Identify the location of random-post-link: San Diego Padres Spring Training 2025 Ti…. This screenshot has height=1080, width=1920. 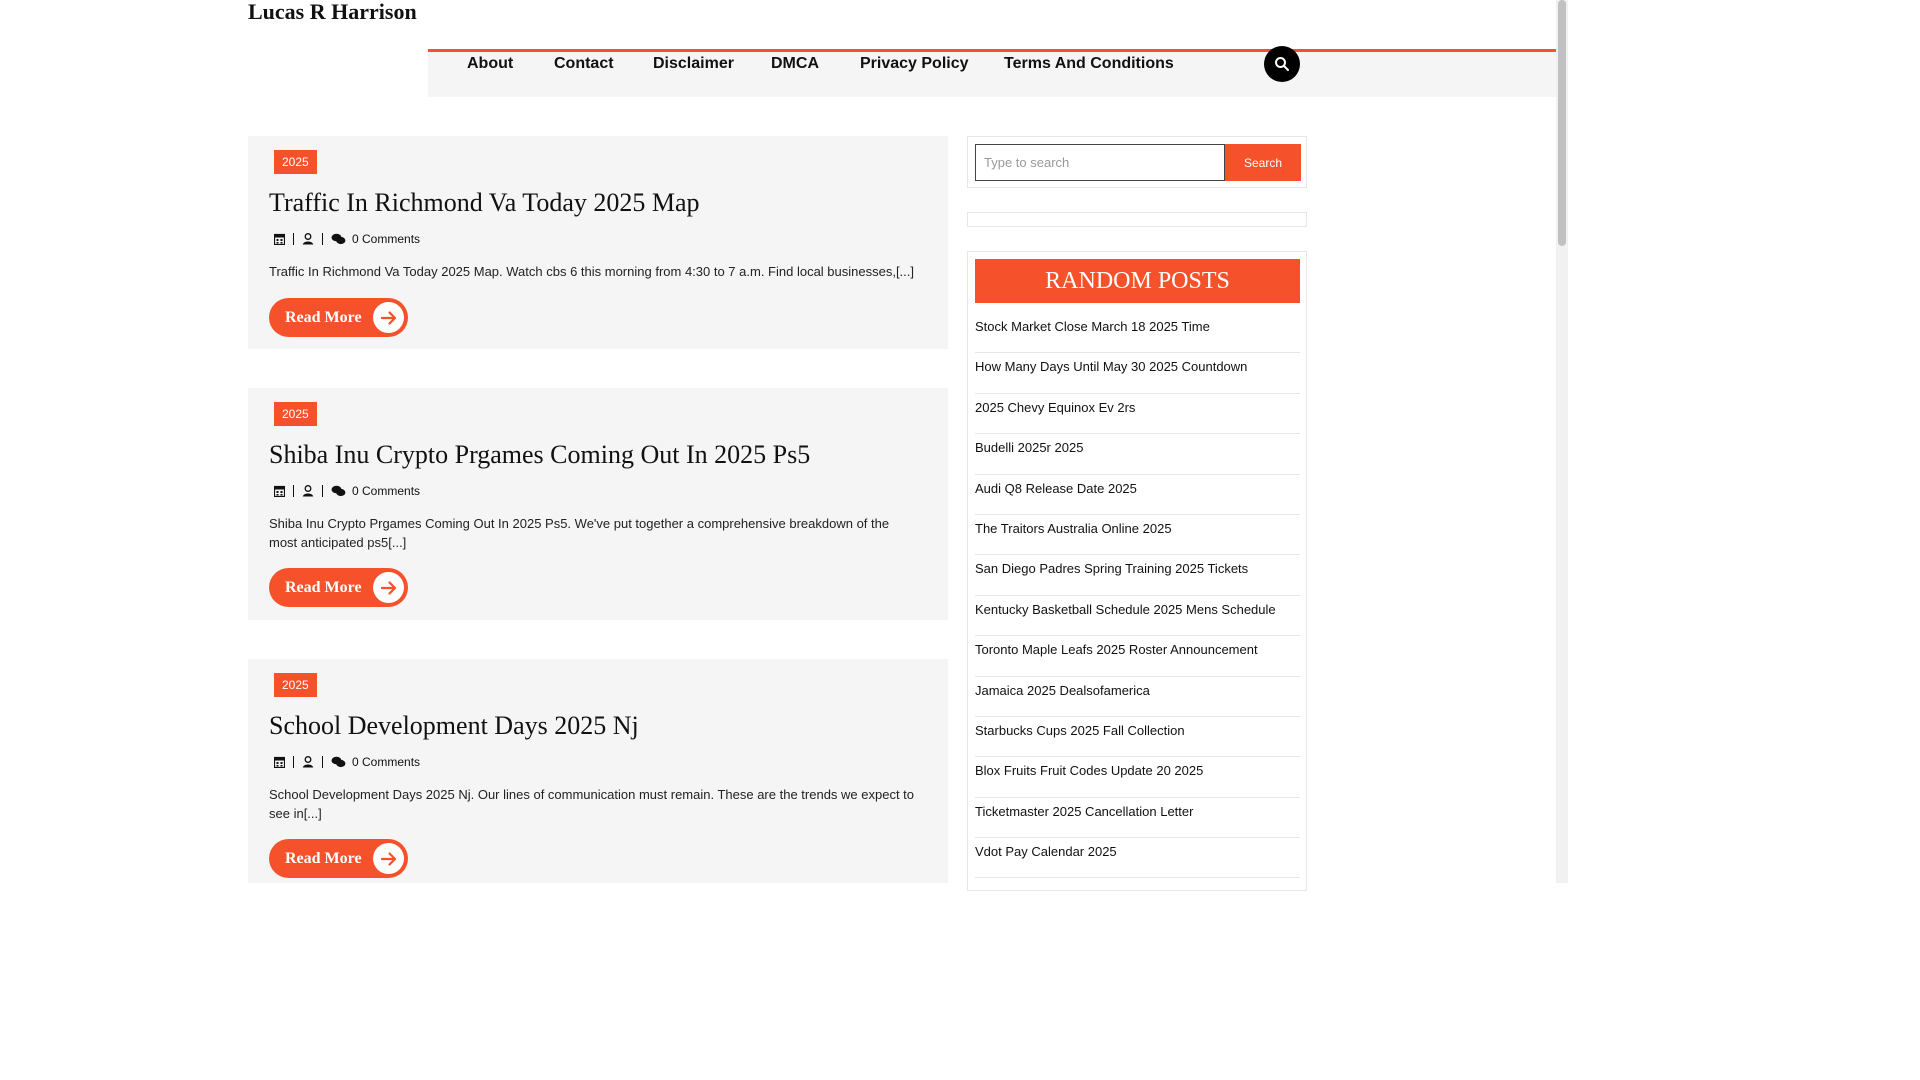
(1137, 575).